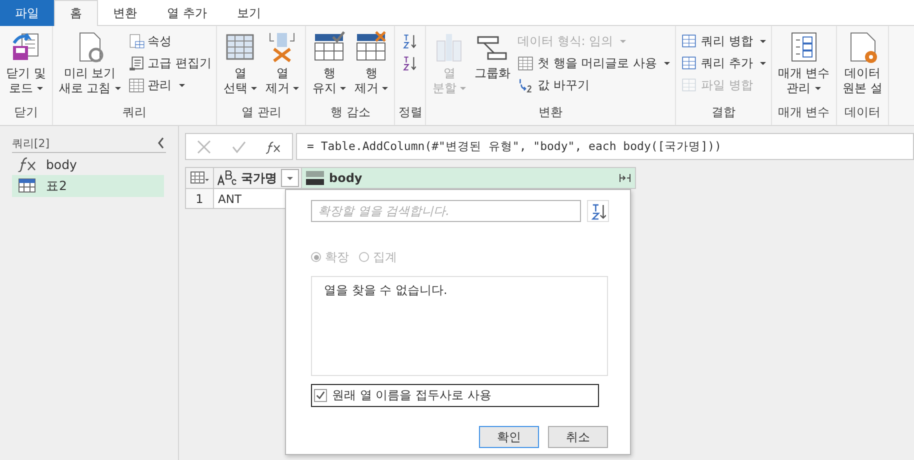  What do you see at coordinates (282, 63) in the screenshot?
I see `ribbon-button: 열 제거` at bounding box center [282, 63].